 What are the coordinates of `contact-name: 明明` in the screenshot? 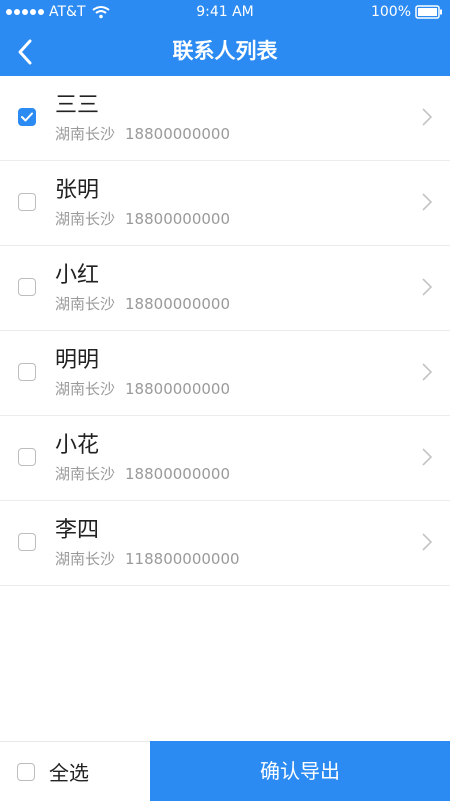 It's located at (77, 360).